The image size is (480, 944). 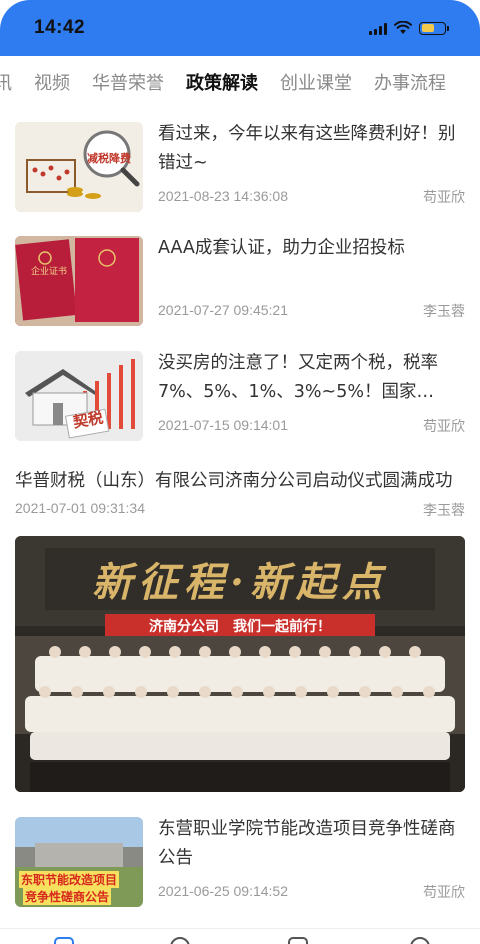 What do you see at coordinates (67, 896) in the screenshot?
I see `thumbnail-caption-2: 竞争性磋商公告` at bounding box center [67, 896].